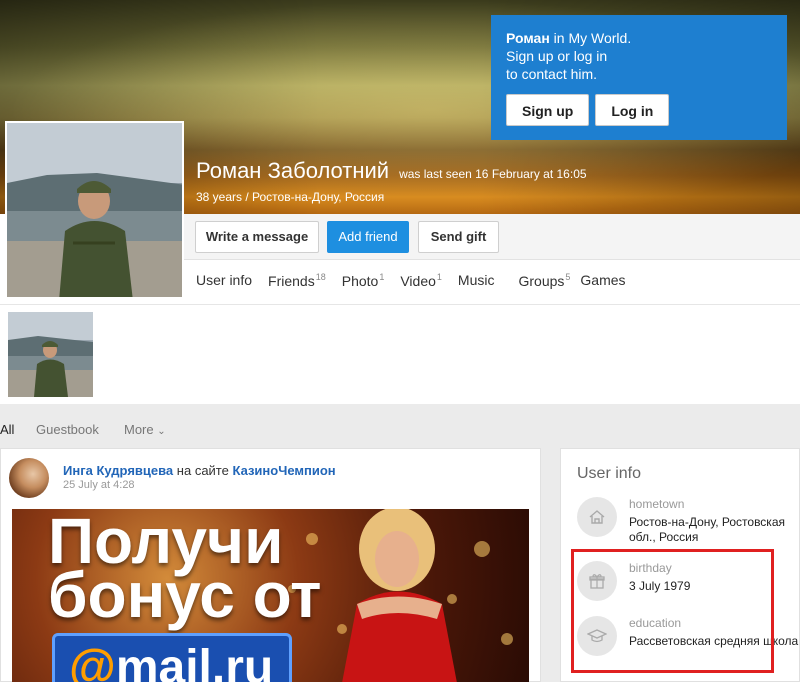  Describe the element at coordinates (552, 74) in the screenshot. I see `login-prompt-line3: to contact him.` at that location.